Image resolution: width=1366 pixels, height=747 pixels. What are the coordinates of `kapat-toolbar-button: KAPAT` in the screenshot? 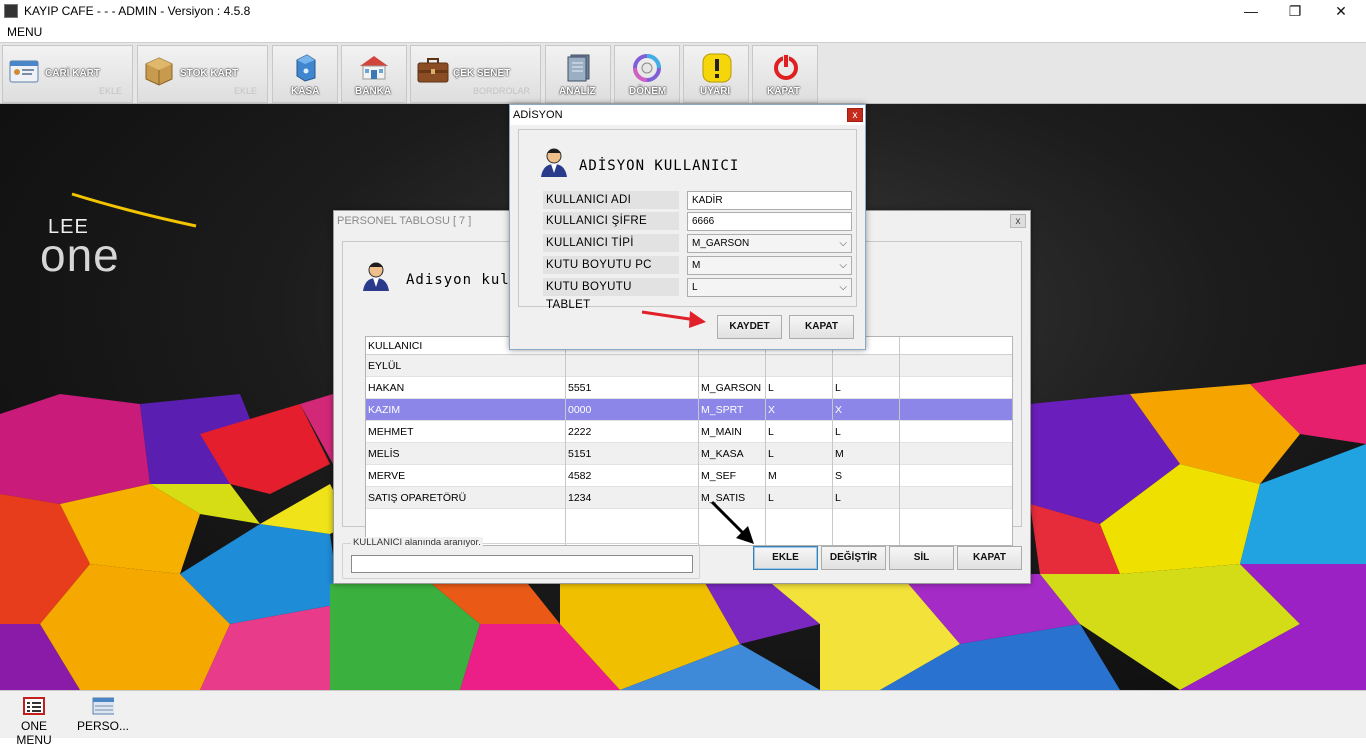 It's located at (785, 74).